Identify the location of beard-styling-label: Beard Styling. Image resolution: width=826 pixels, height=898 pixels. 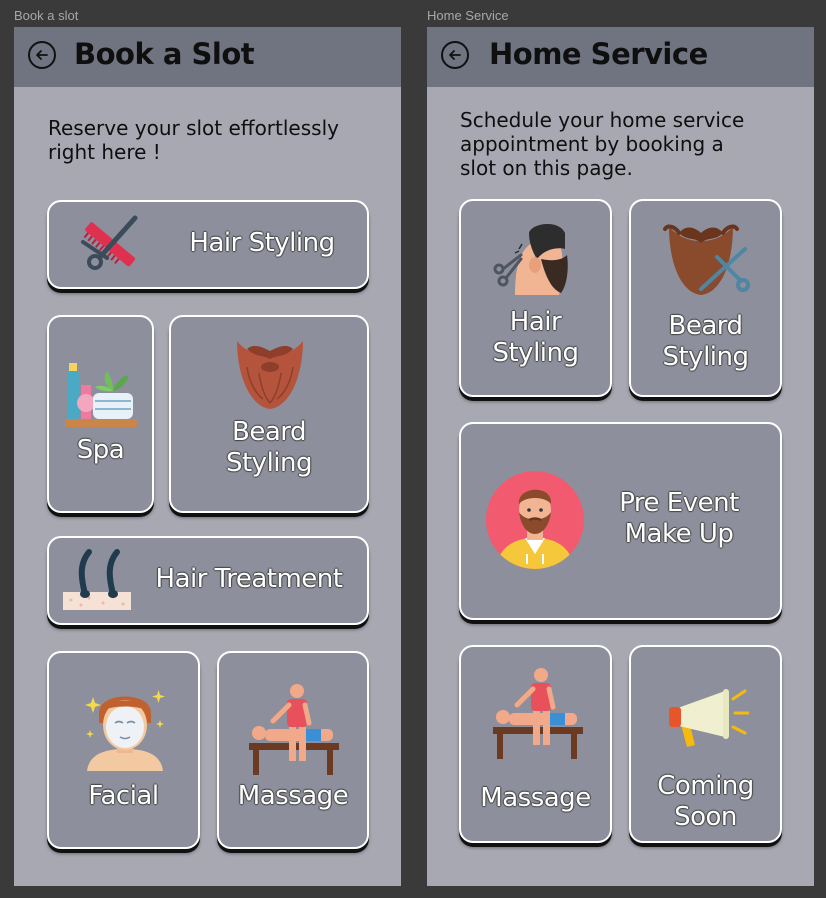
(269, 447).